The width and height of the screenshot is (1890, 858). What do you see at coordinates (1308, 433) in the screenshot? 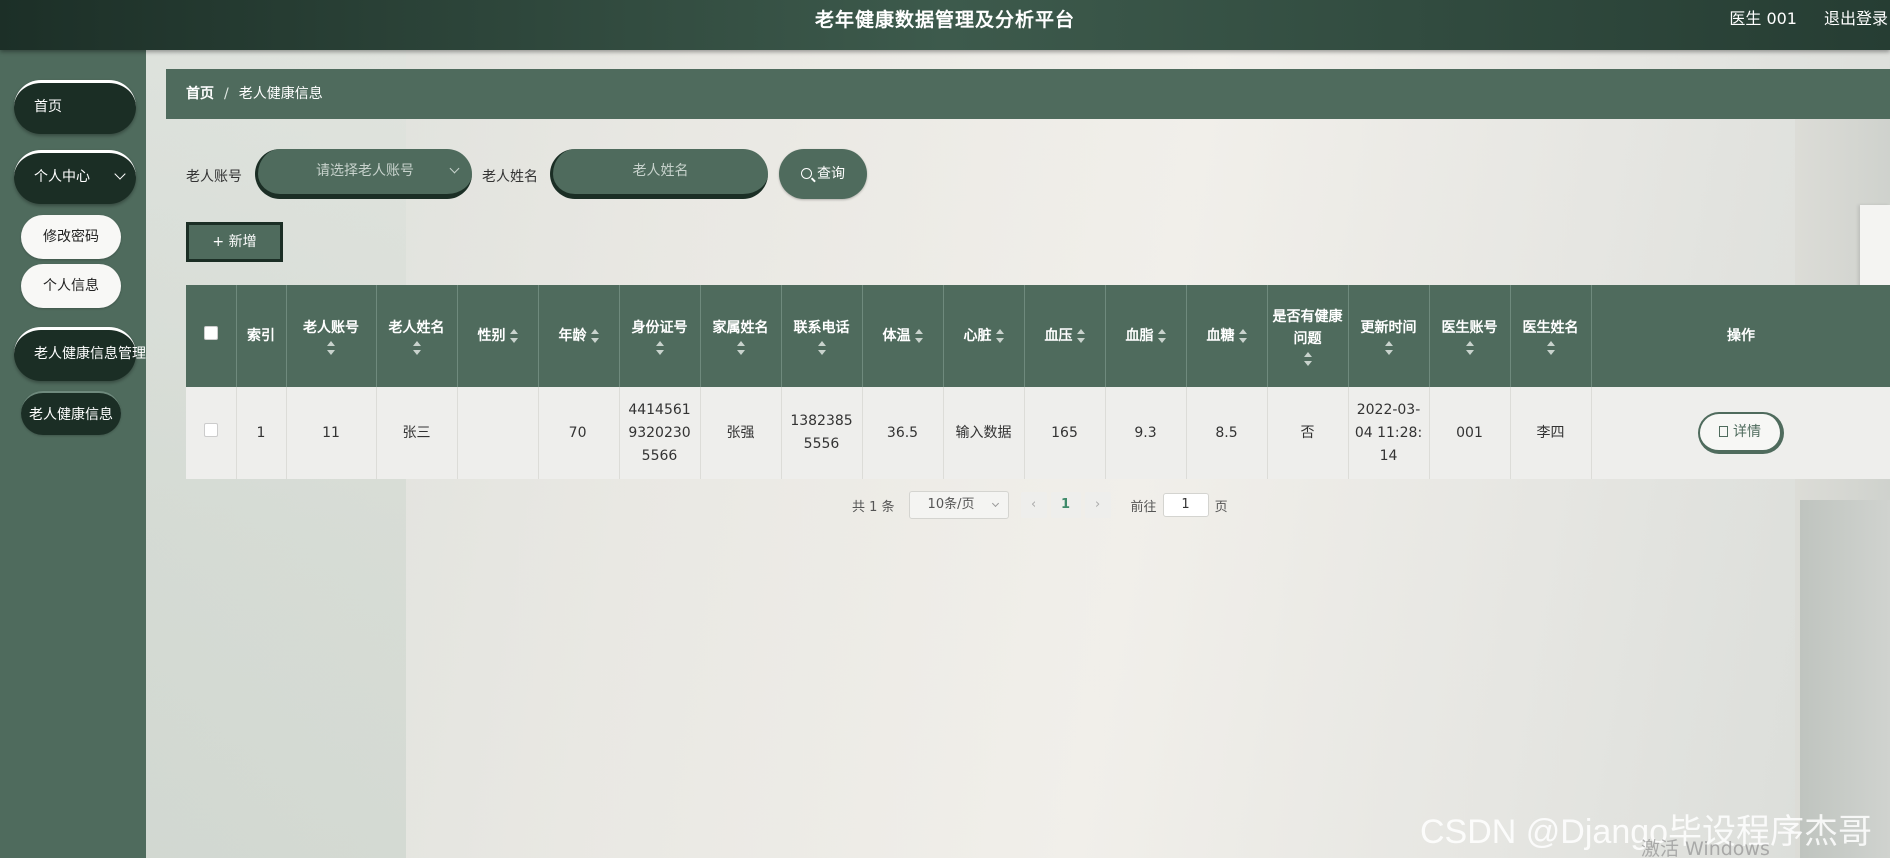
I see `cell-health-issue: 否` at bounding box center [1308, 433].